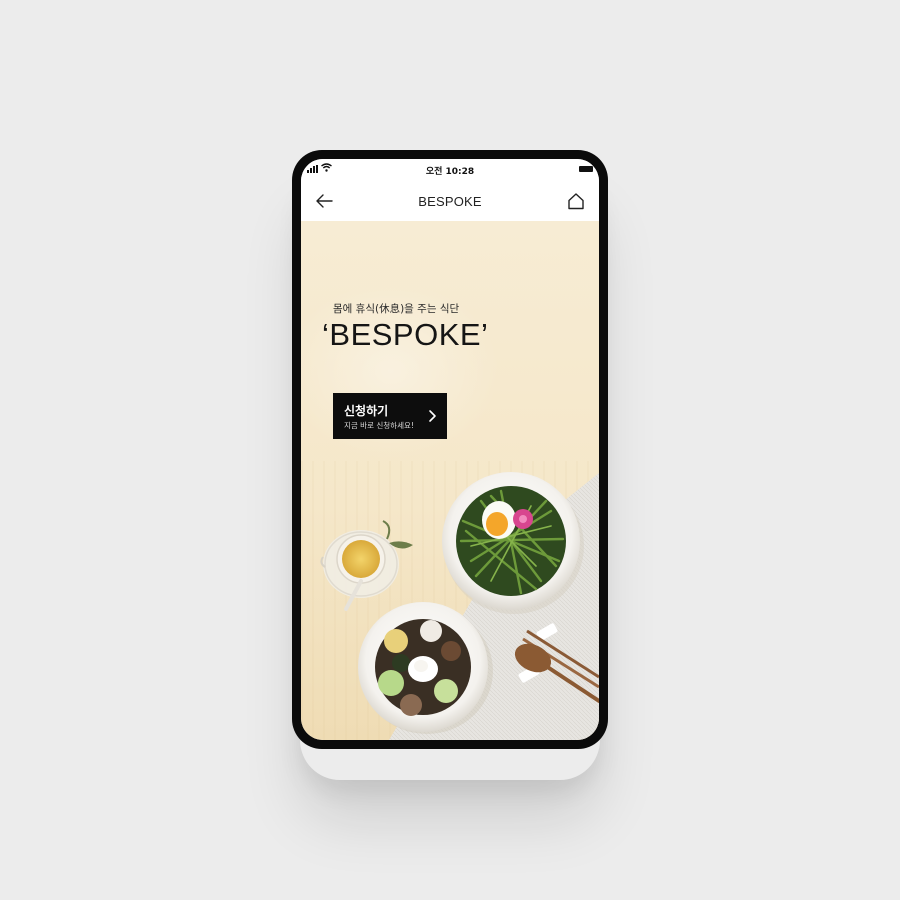 The image size is (900, 900). I want to click on page-title: BESPOKE, so click(450, 201).